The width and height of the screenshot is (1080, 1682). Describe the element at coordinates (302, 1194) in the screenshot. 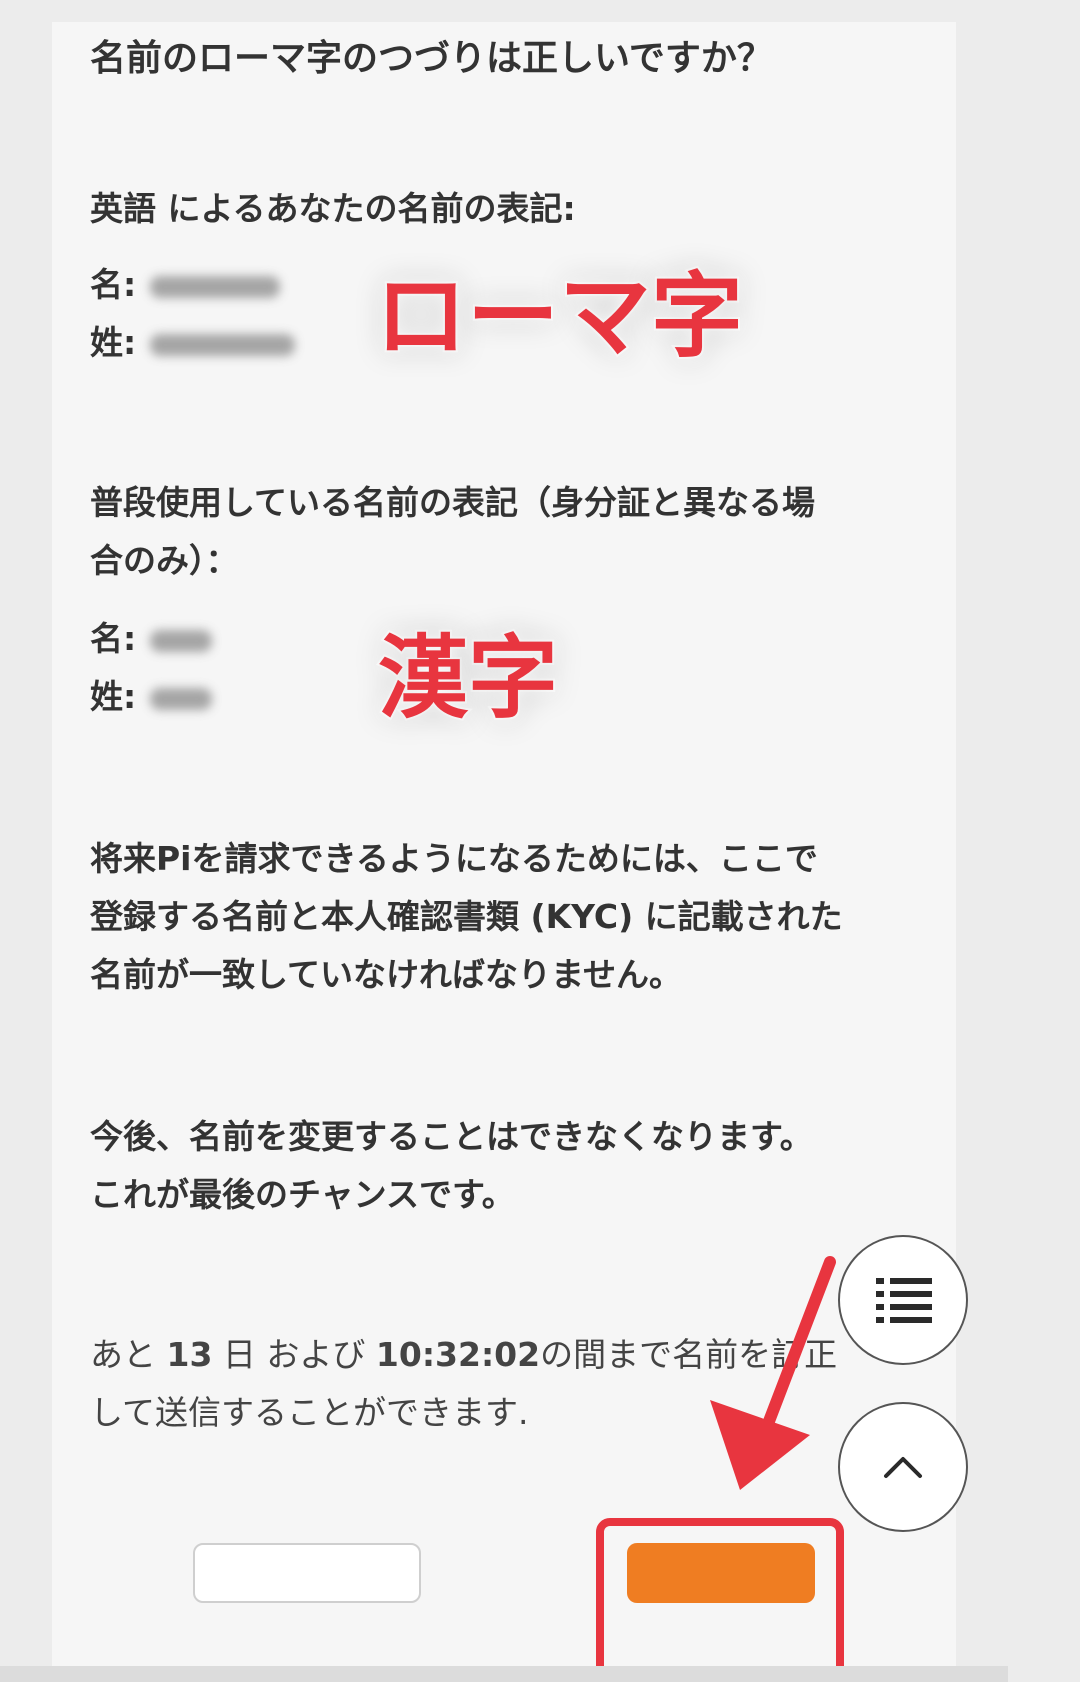

I see `warning-line2: これが最後のチャンスです。` at that location.